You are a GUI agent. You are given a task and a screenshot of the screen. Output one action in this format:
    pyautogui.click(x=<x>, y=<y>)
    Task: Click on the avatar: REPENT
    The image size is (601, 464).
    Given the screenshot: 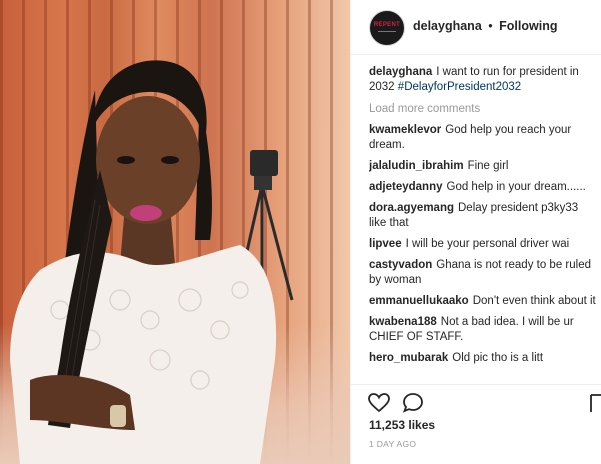 What is the action you would take?
    pyautogui.click(x=387, y=28)
    